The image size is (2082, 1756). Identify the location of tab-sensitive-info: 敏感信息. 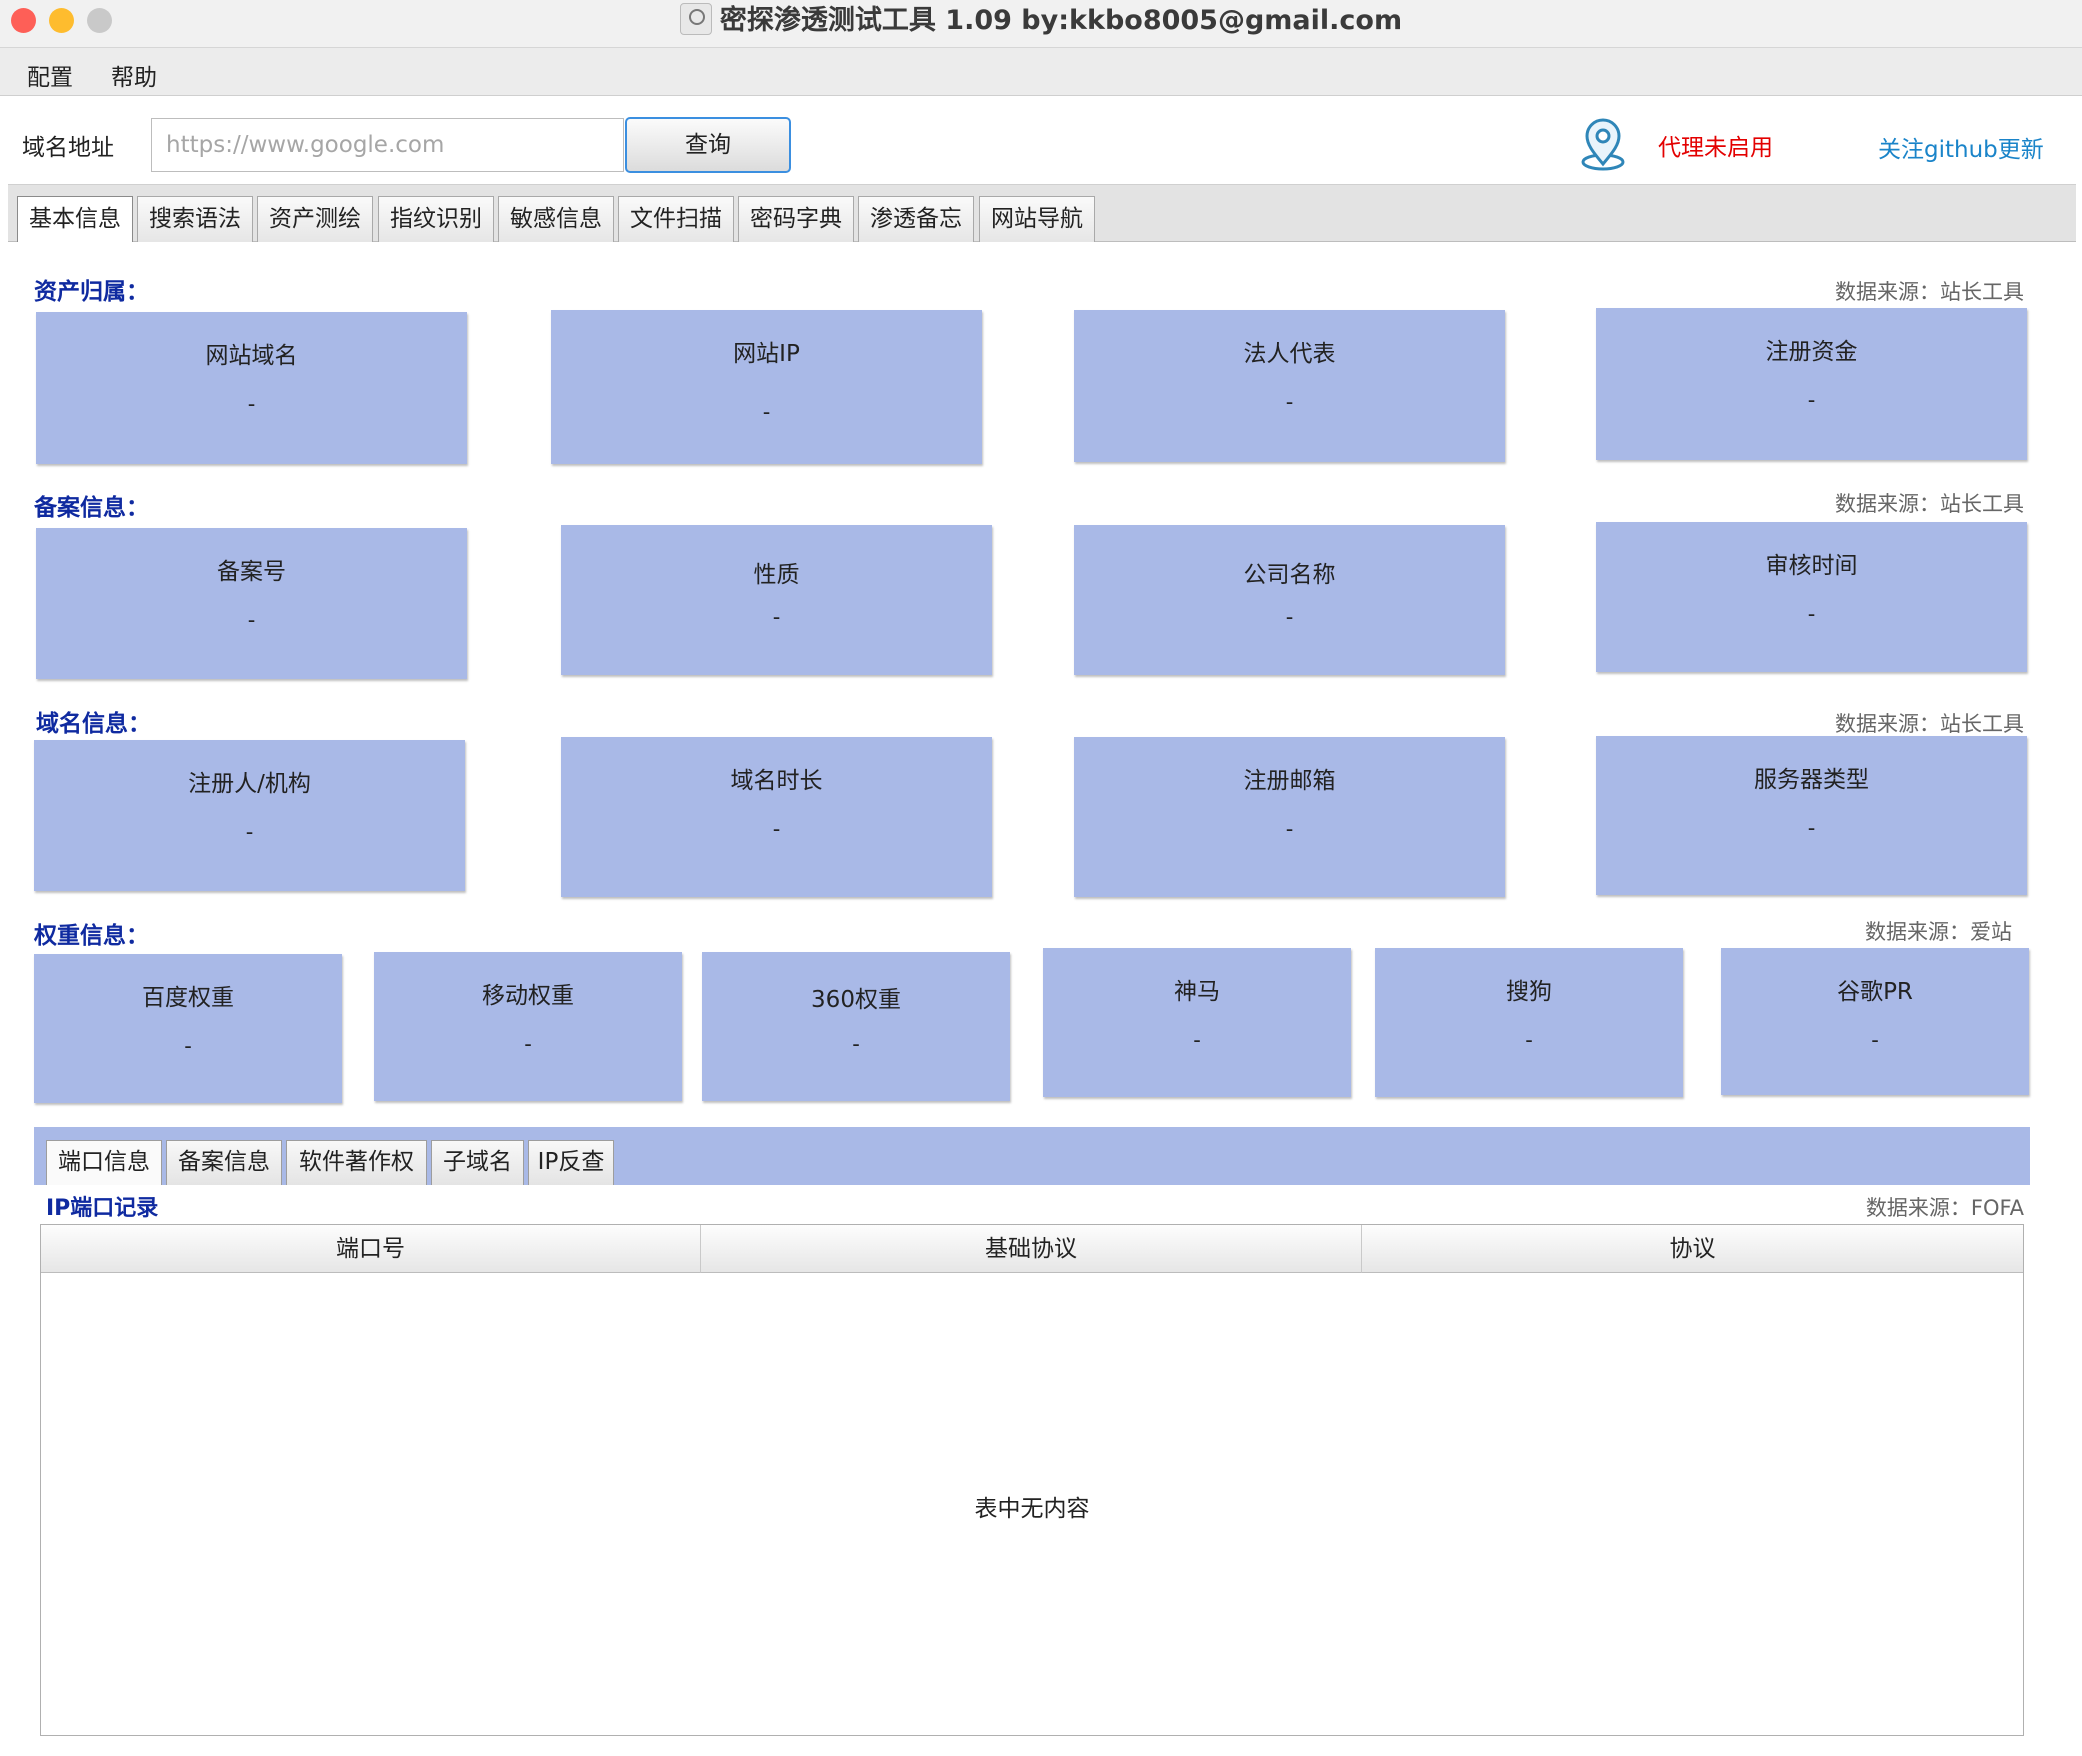
(556, 219).